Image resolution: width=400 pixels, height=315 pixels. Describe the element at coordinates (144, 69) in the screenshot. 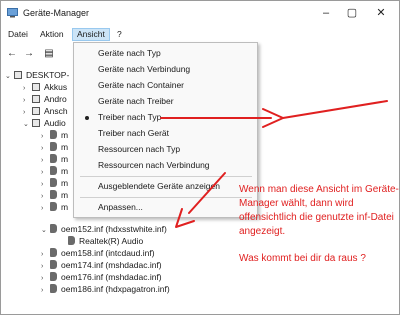

I see `menu-option-geraete-nach-verbindung: Geräte nach Verbindung` at that location.